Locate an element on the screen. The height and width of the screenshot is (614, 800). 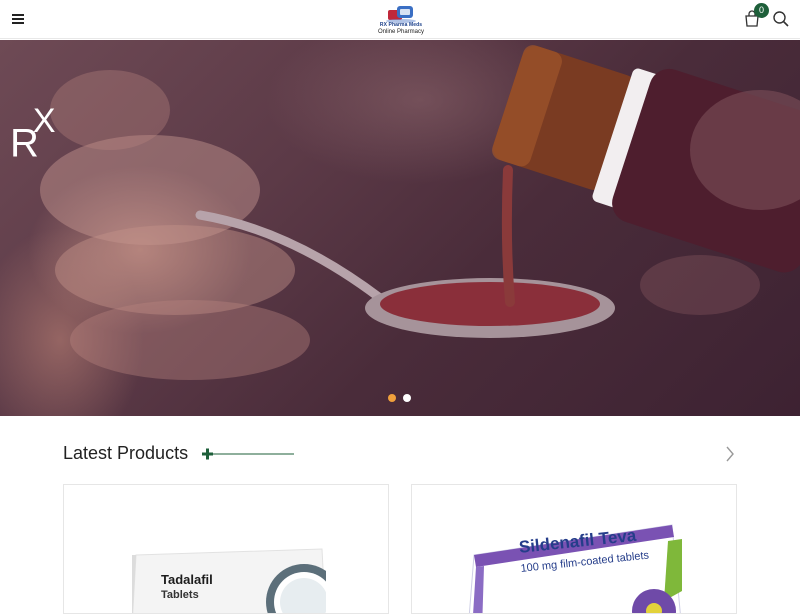
slider-dot-active is located at coordinates (392, 398).